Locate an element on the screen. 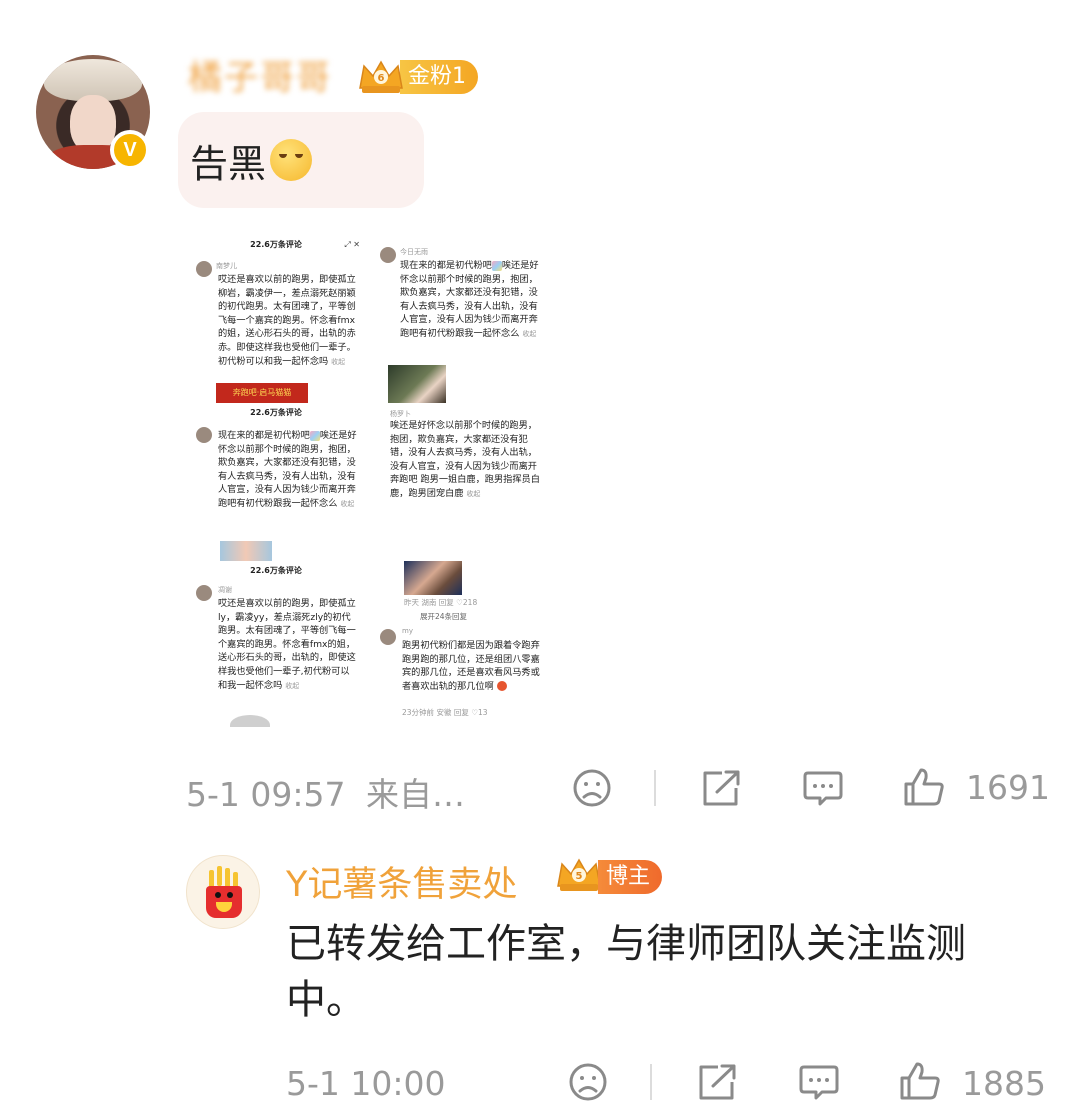  mini-meta-location: 安徽 is located at coordinates (444, 712).